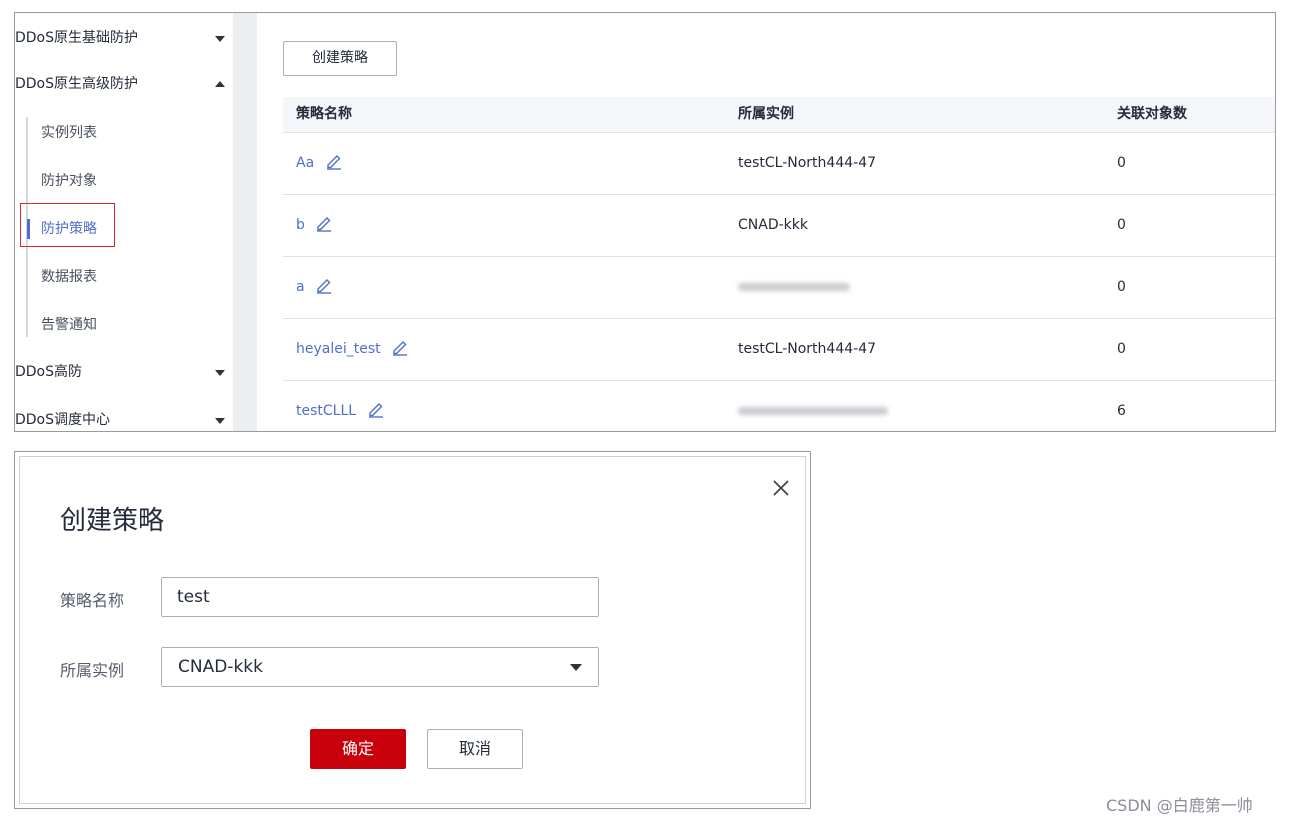 Image resolution: width=1292 pixels, height=821 pixels. What do you see at coordinates (69, 181) in the screenshot?
I see `sidebar-item-protected-objects: 防护对象` at bounding box center [69, 181].